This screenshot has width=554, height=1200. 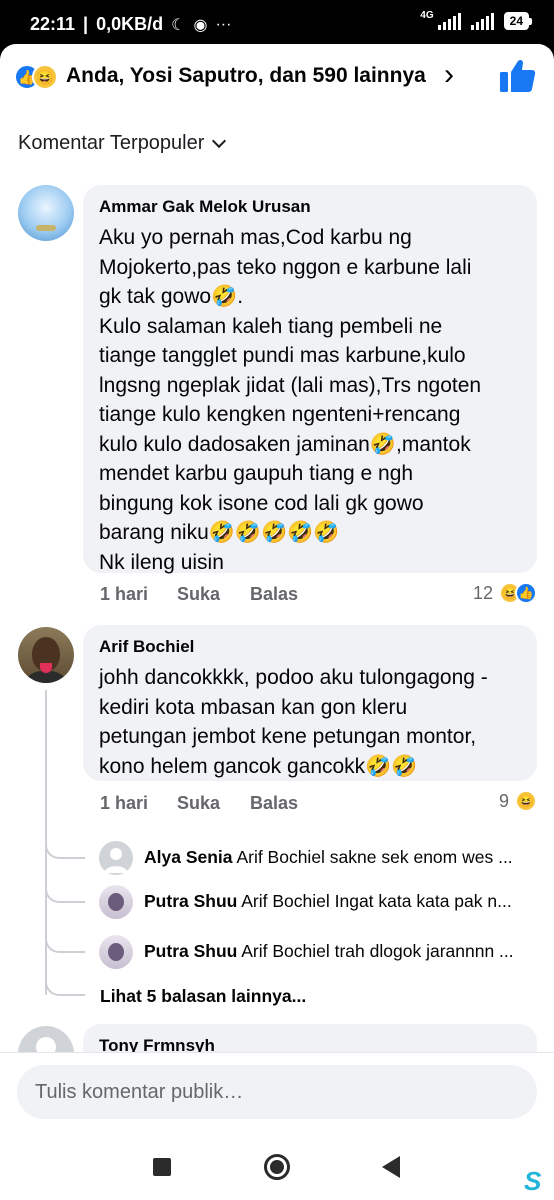 I want to click on status-bar: 22:11 | 0,0KB/d ☾ ◉ ··· 4G 24, so click(x=277, y=22).